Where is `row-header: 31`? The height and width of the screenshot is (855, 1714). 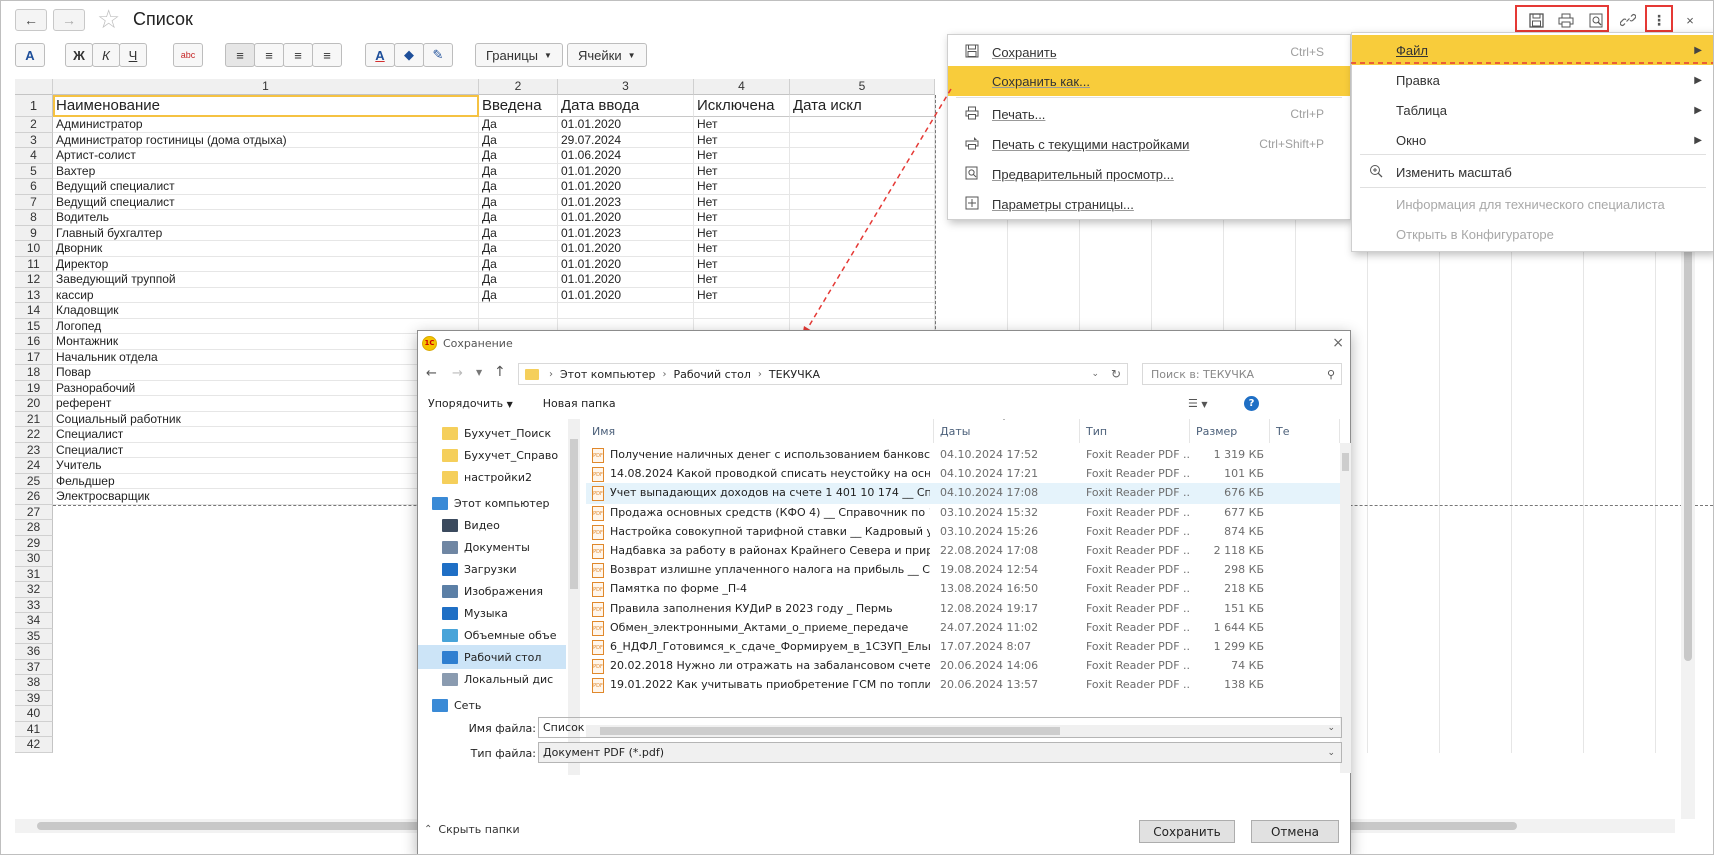 row-header: 31 is located at coordinates (34, 574).